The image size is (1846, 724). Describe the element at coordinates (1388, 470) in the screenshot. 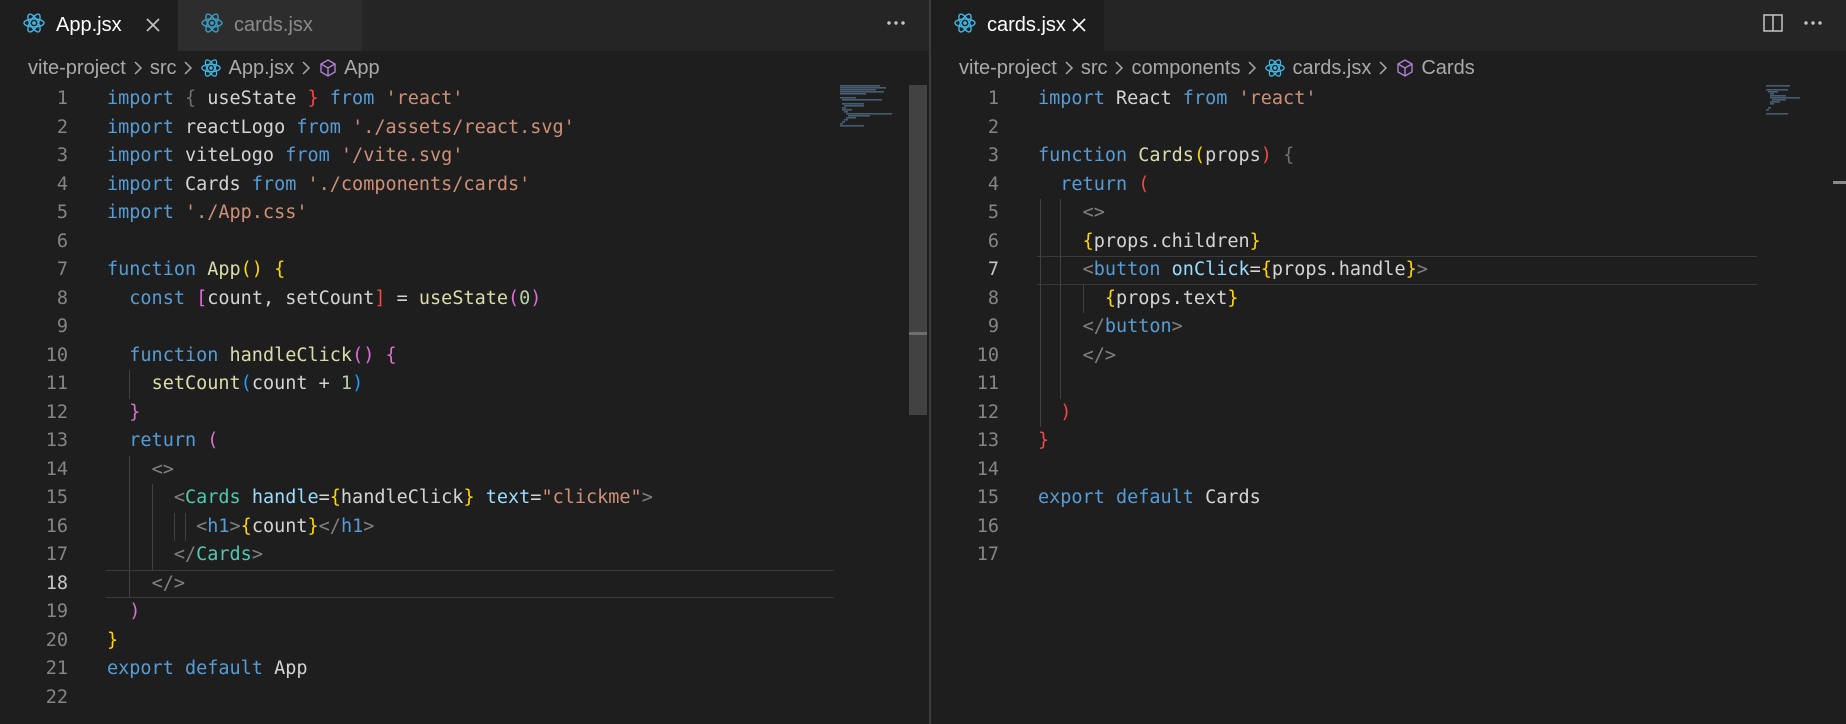

I see `code-line: 14` at that location.